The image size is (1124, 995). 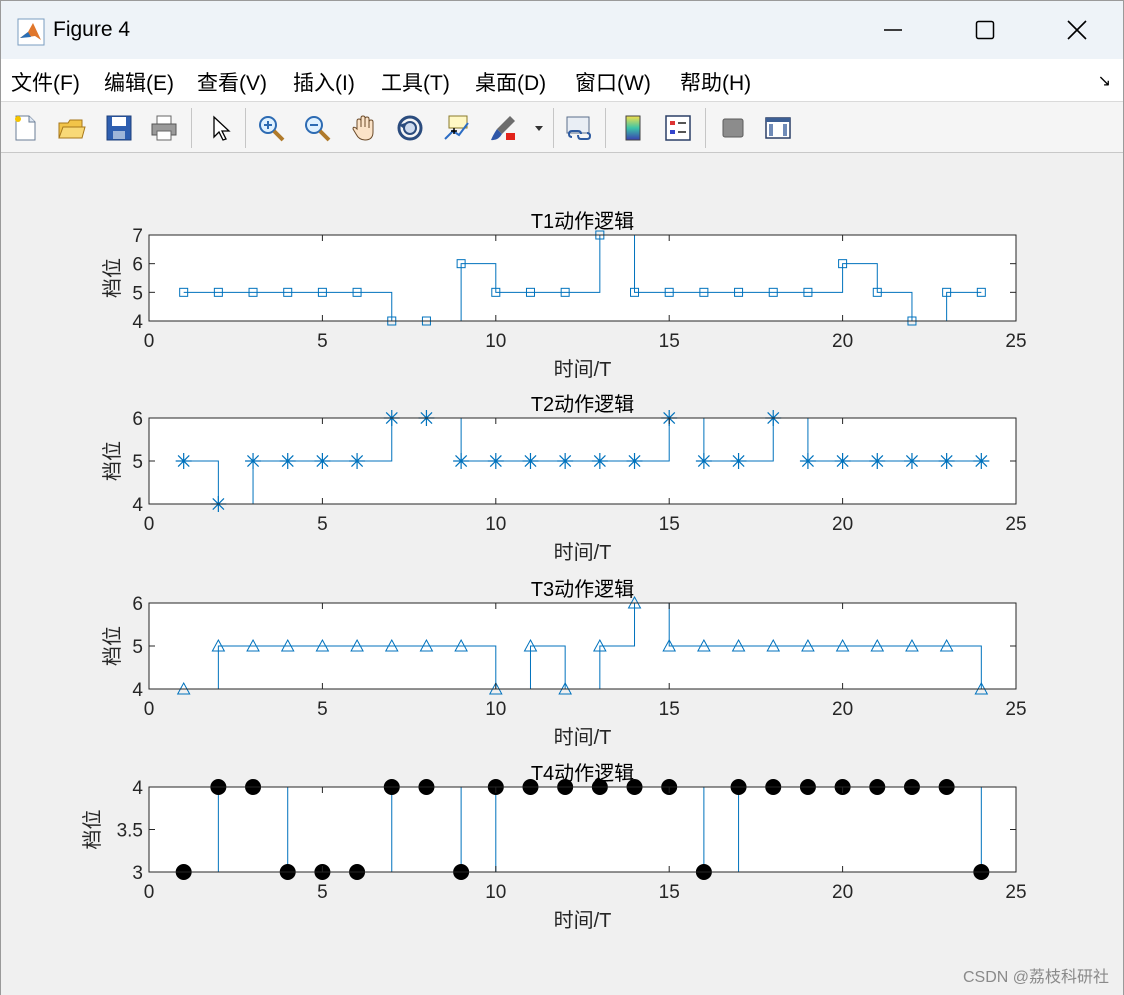 What do you see at coordinates (45, 82) in the screenshot?
I see `menu-file: 文件(F)` at bounding box center [45, 82].